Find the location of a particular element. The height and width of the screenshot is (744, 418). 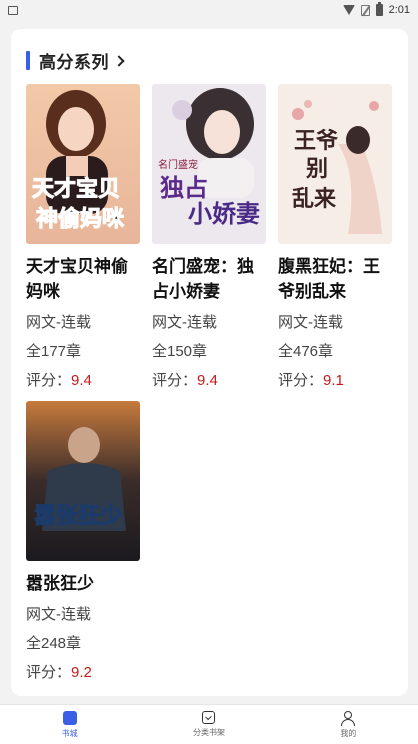

book-chapters: 全177章 is located at coordinates (54, 351).